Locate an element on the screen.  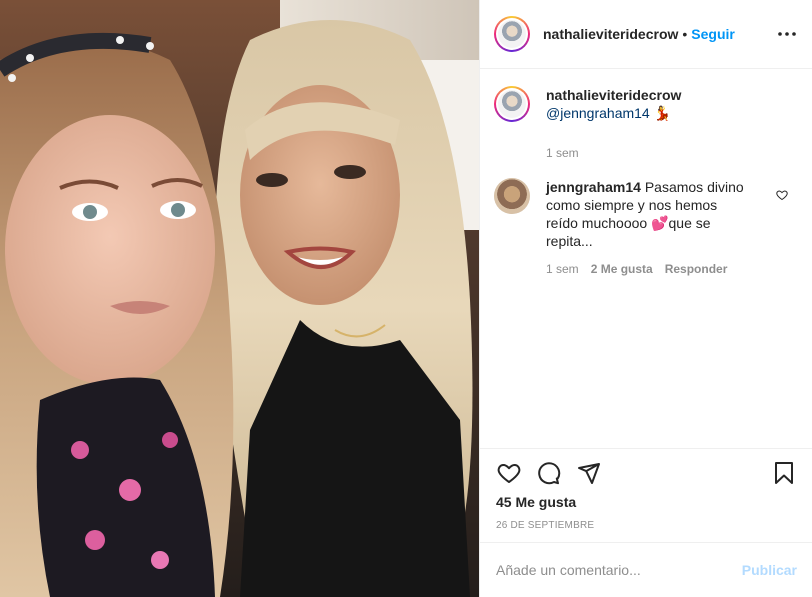
caption-mention: @jenngraham14 is located at coordinates (598, 113).